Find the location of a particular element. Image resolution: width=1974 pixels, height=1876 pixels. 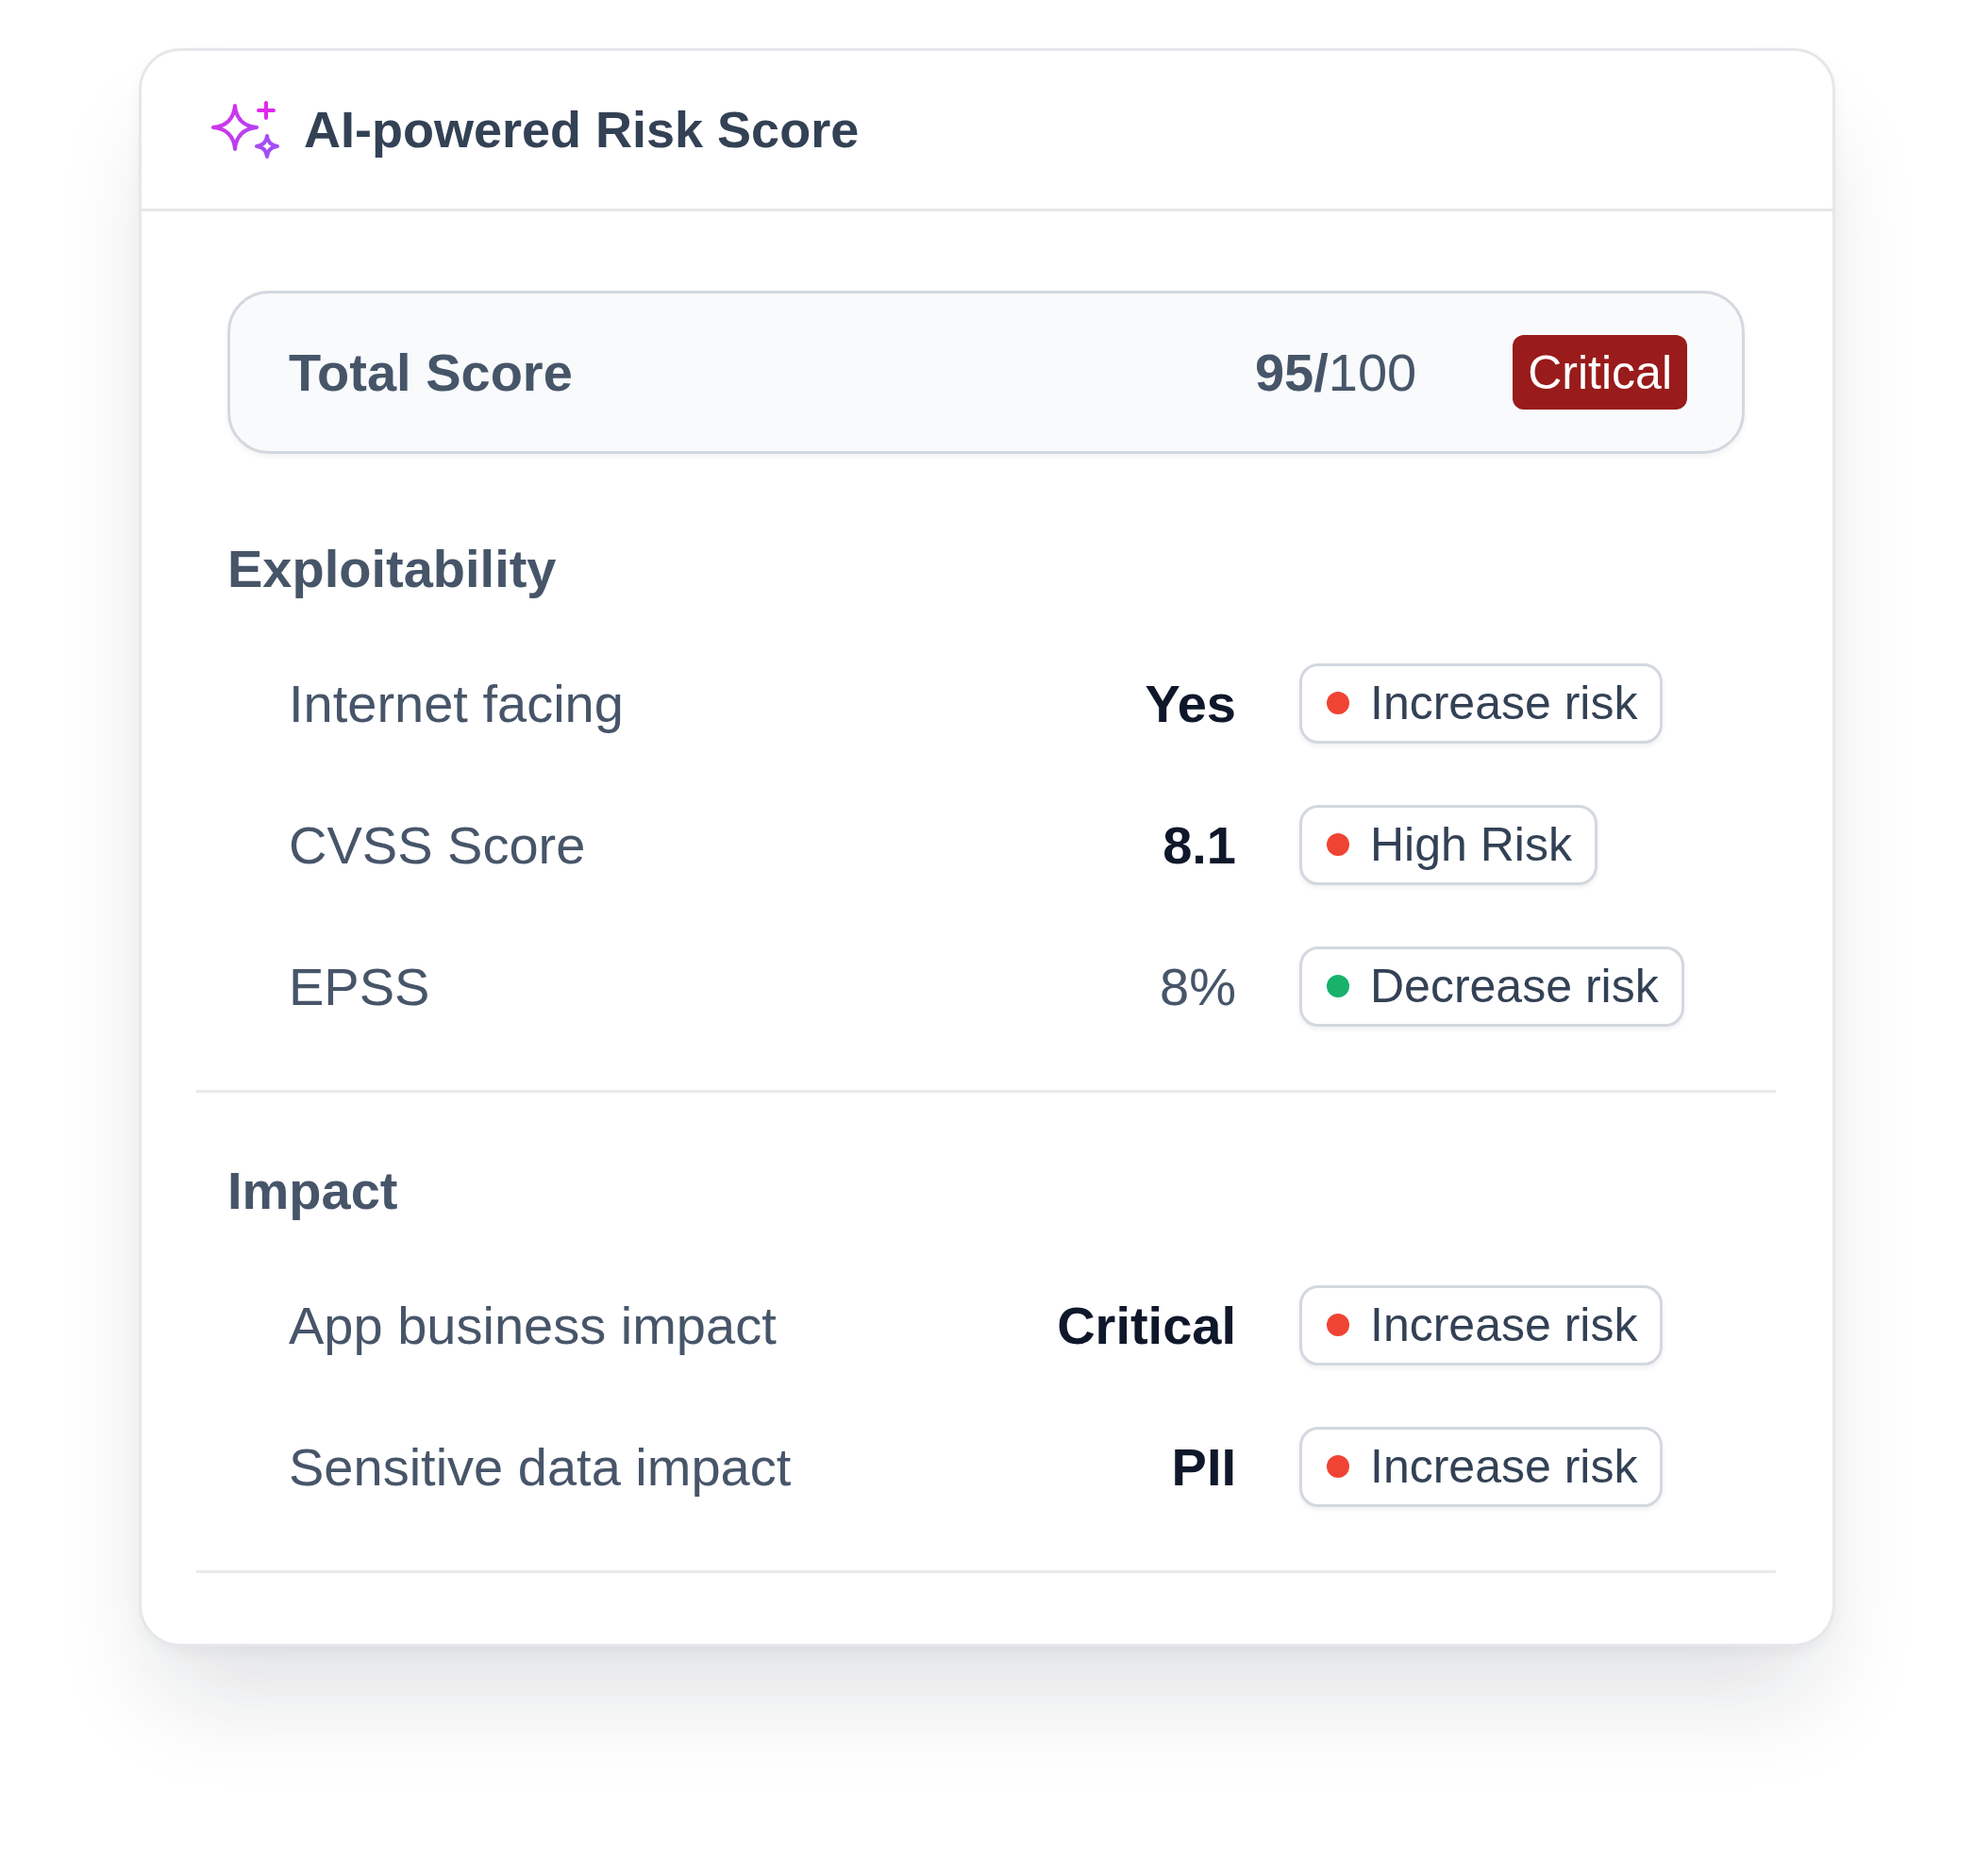

section-heading: Exploitability is located at coordinates (392, 569).